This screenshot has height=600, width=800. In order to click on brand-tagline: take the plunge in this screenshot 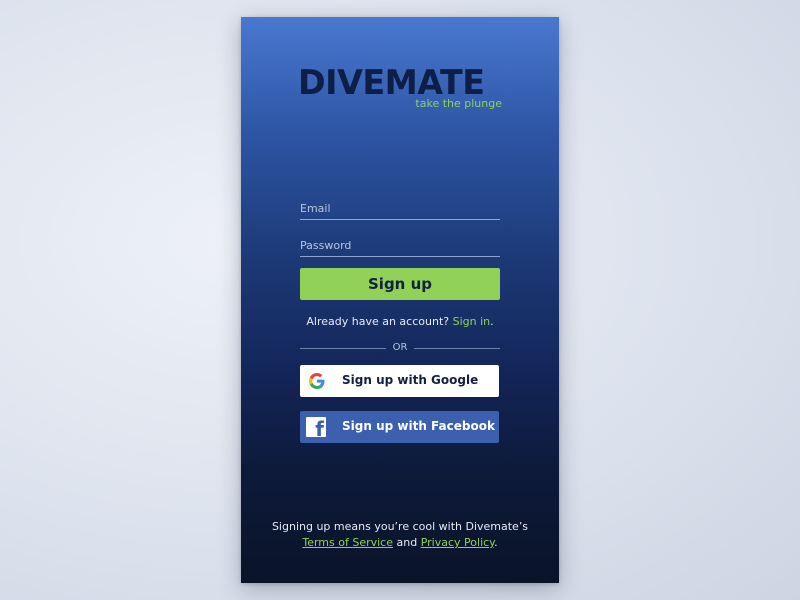, I will do `click(458, 103)`.